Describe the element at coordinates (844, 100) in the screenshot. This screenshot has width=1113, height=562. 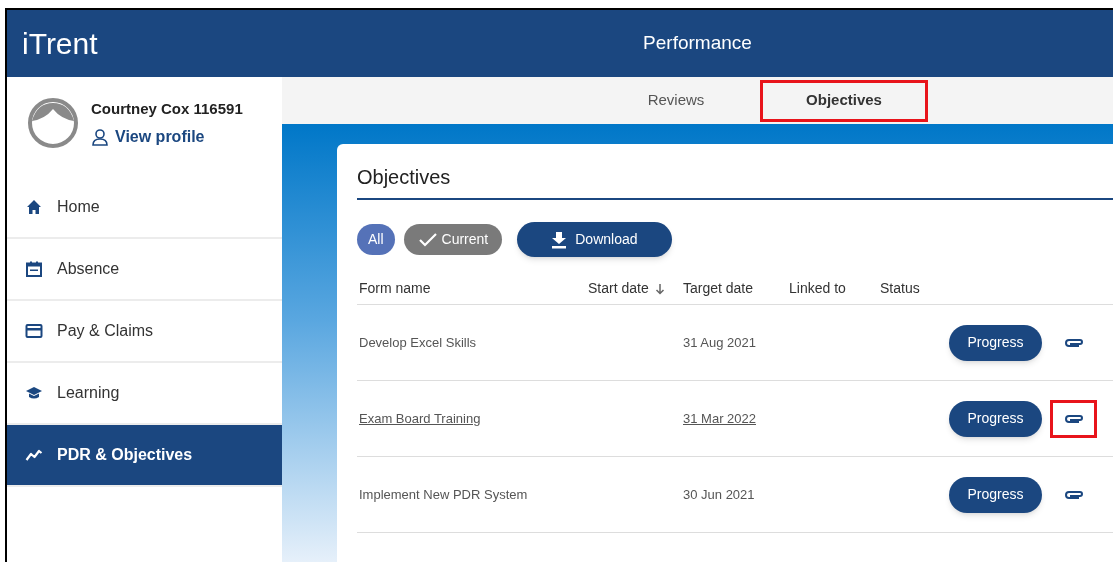
I see `tab: Objectives` at that location.